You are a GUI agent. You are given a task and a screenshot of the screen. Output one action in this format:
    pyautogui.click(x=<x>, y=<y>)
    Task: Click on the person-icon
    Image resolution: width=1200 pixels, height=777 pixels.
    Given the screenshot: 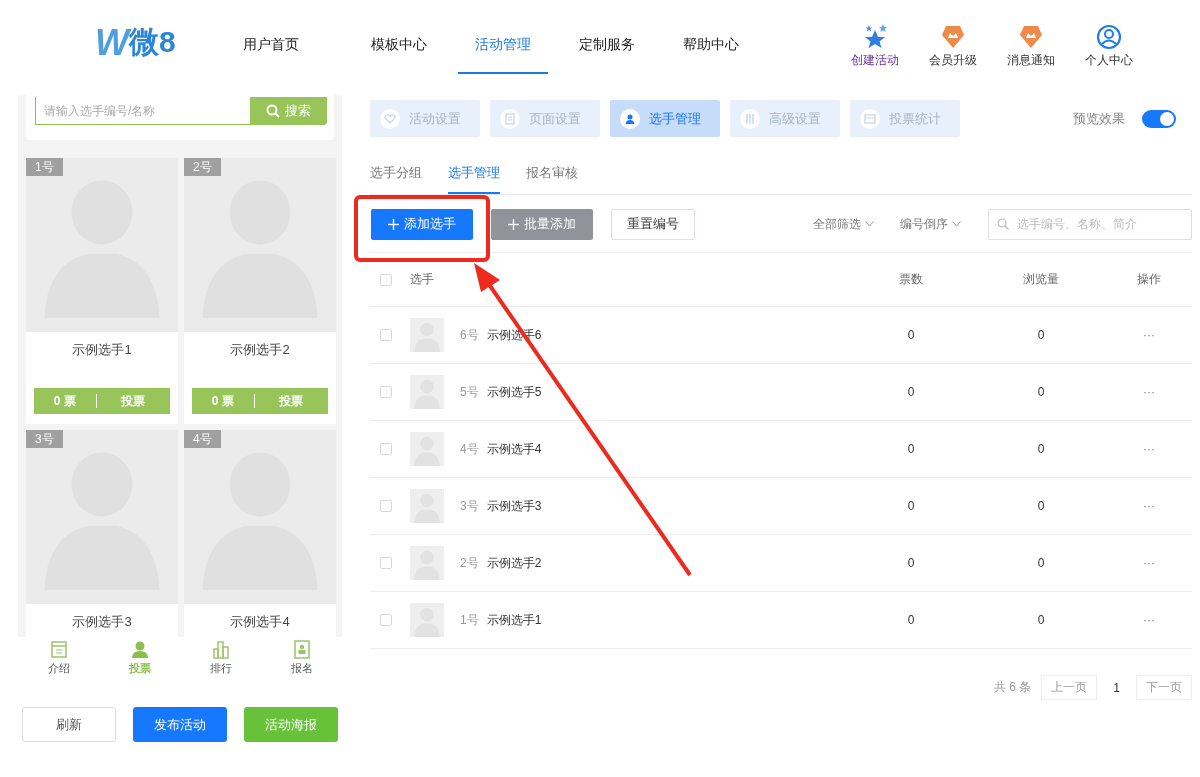 What is the action you would take?
    pyautogui.click(x=139, y=649)
    